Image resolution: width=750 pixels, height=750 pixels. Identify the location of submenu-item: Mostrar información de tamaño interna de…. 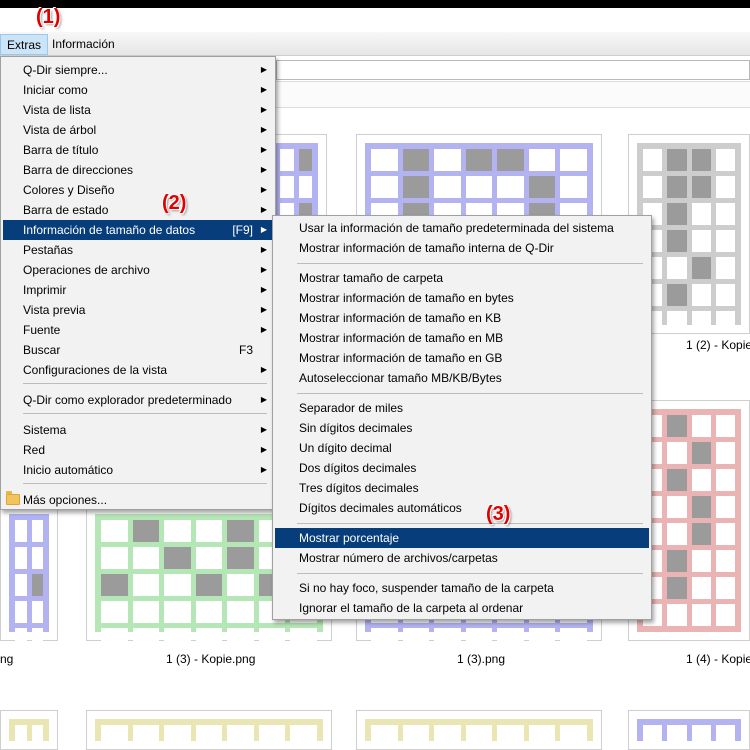
(462, 248).